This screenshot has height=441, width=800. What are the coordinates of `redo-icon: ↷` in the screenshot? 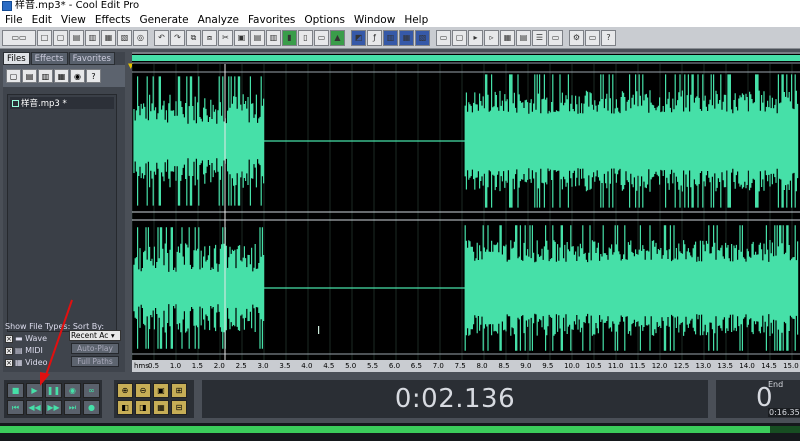 It's located at (177, 37).